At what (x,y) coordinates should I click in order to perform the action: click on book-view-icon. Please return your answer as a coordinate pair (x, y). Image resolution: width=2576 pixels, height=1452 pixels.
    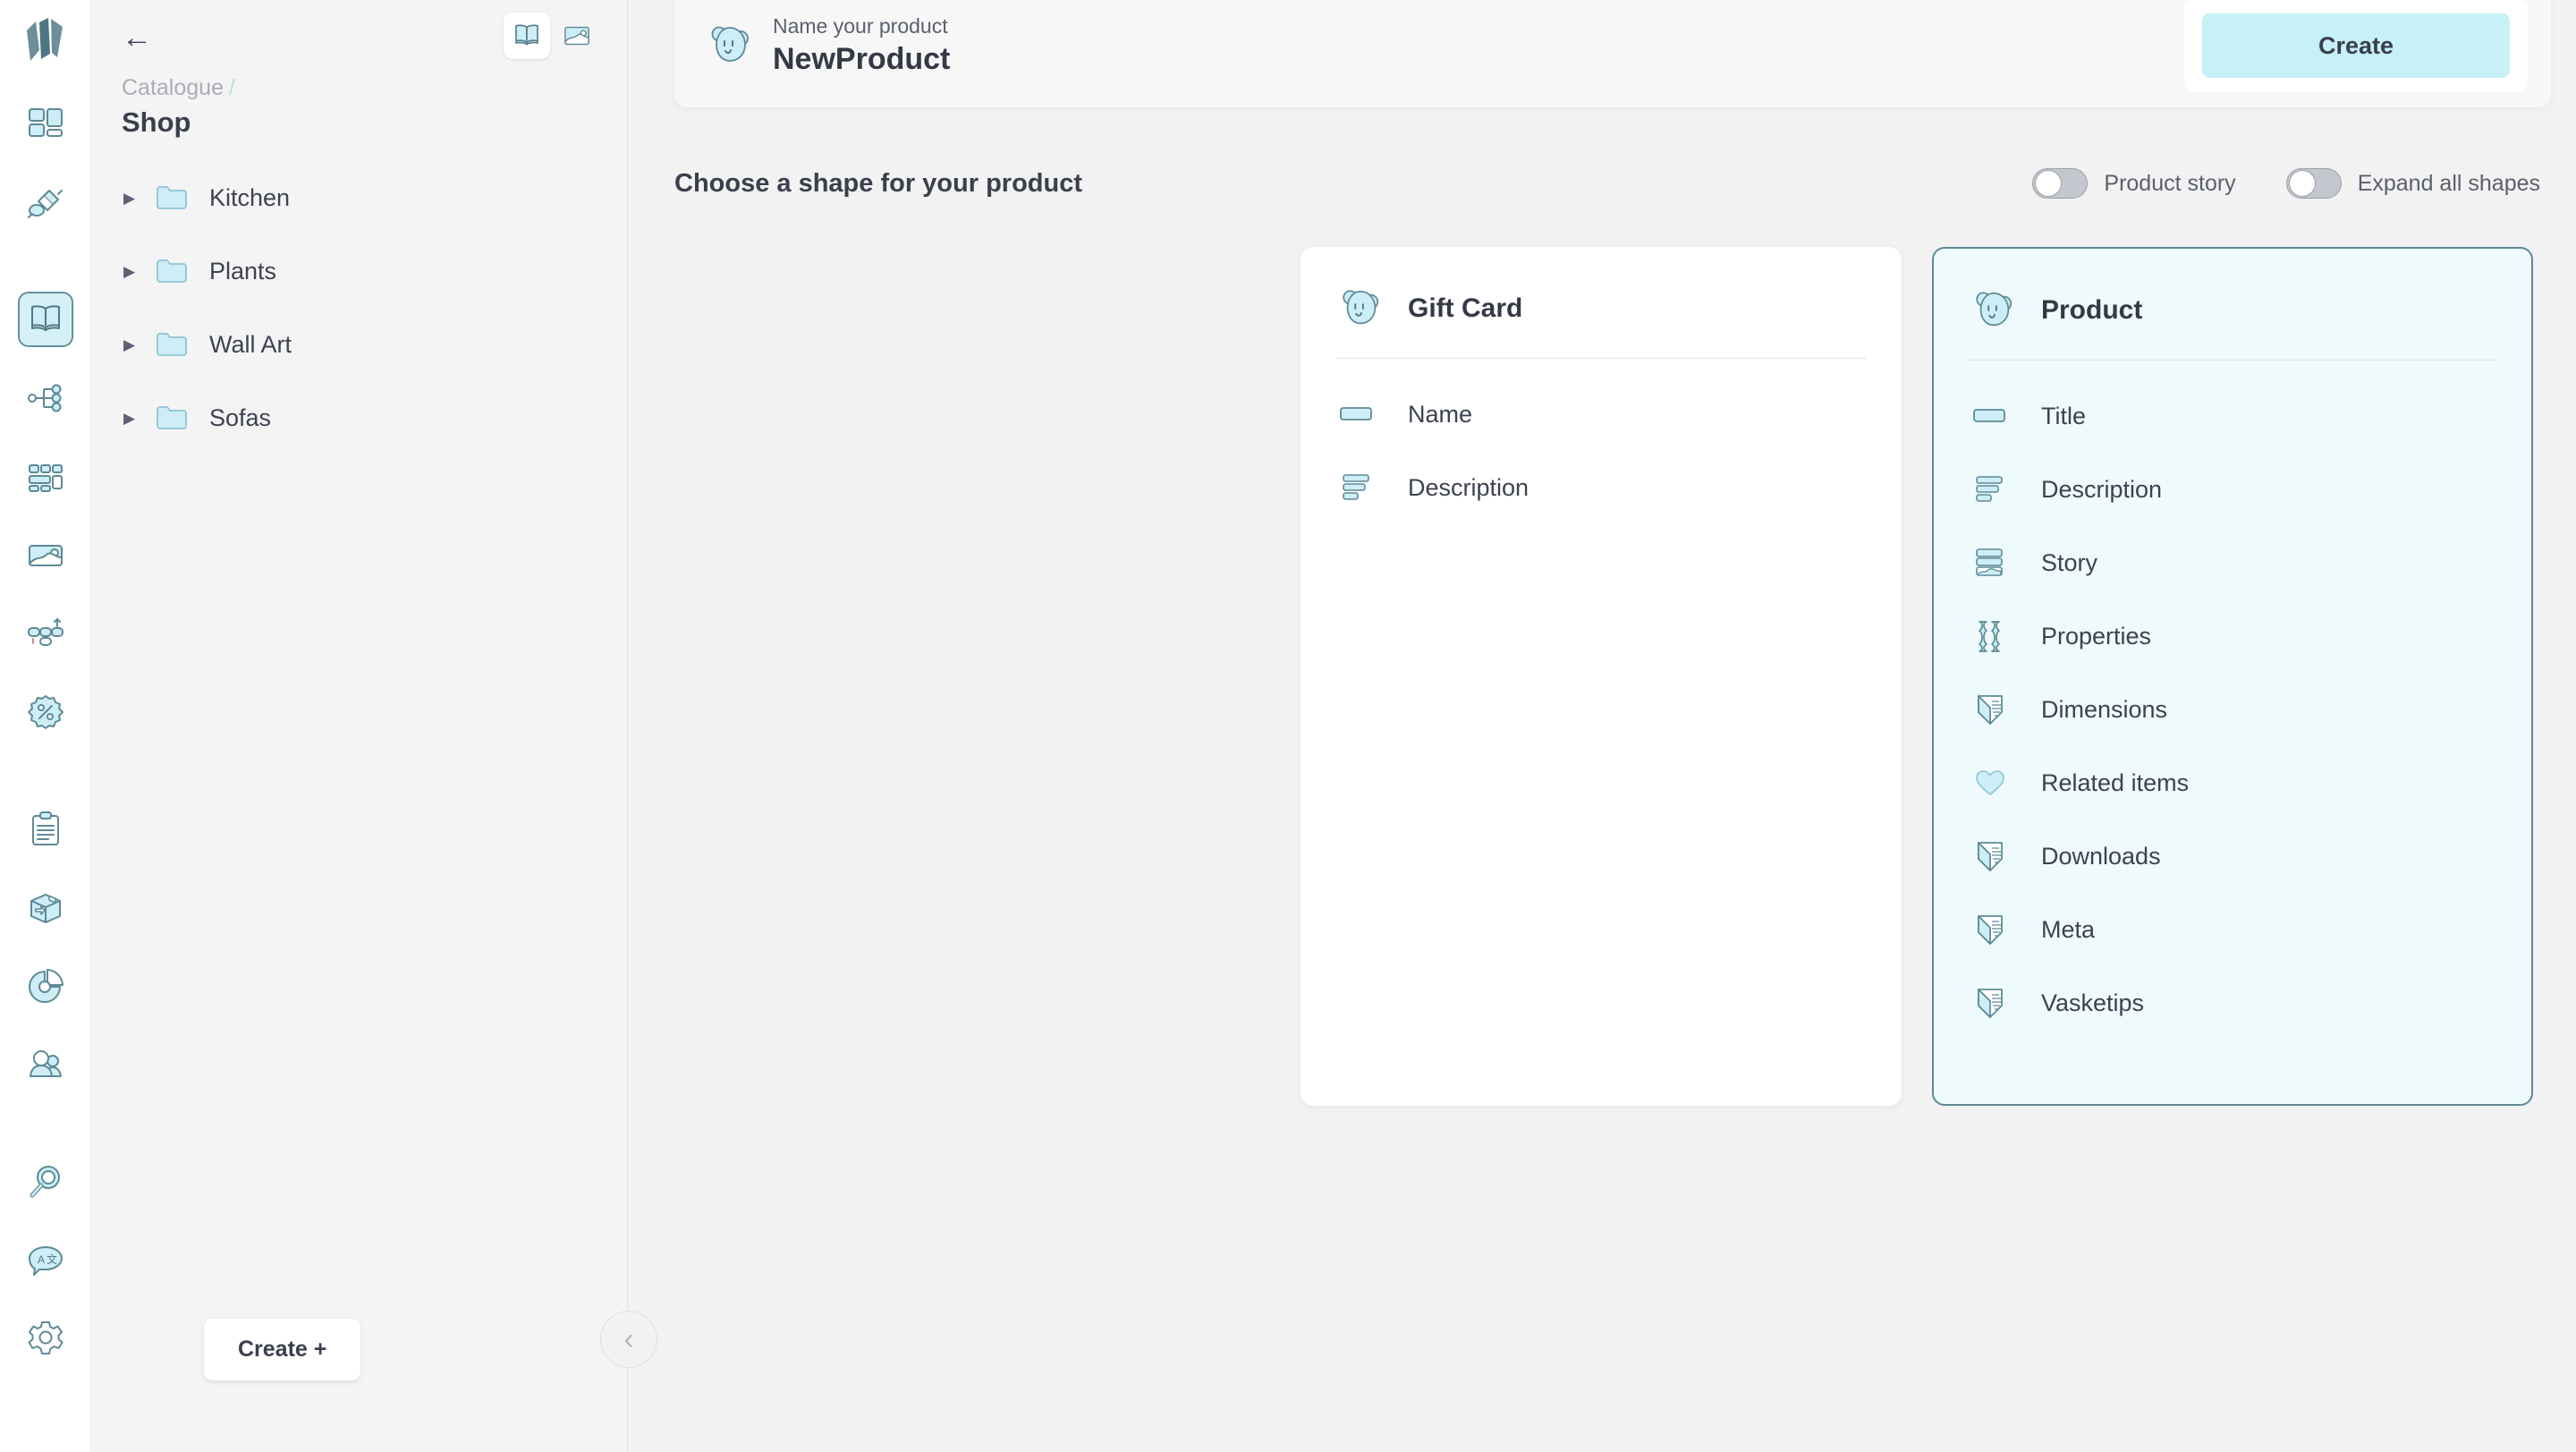
    Looking at the image, I should click on (527, 36).